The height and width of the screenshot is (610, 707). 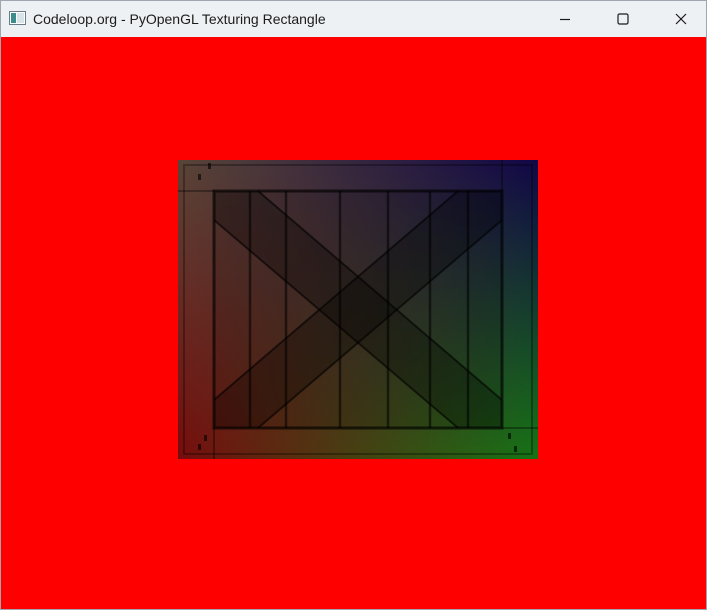 I want to click on close-icon, so click(x=681, y=19).